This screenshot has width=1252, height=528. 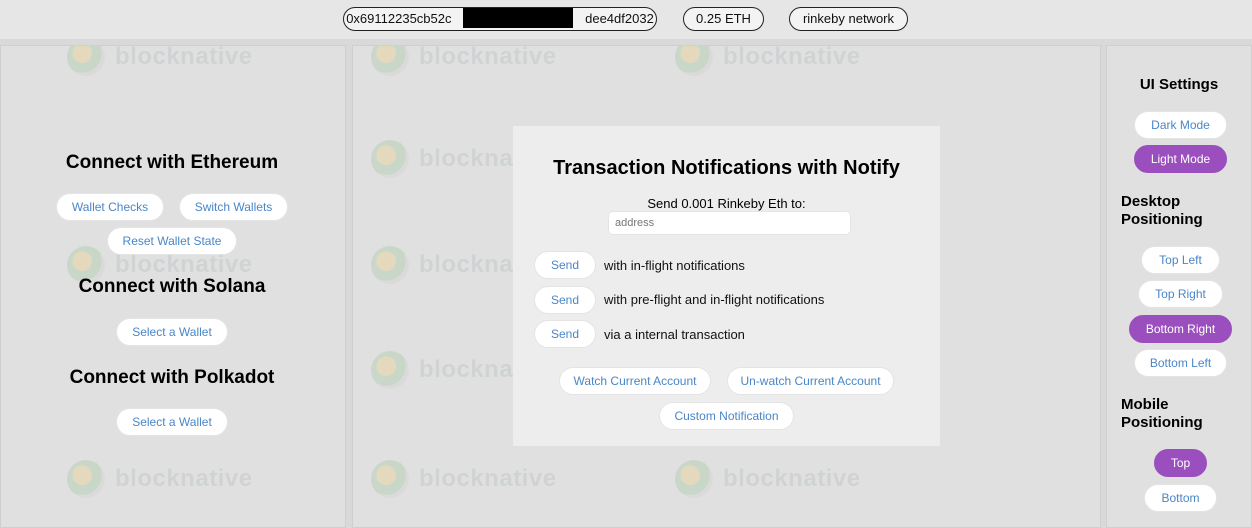 I want to click on mobile-positioning-heading: Mobile Positioning, so click(x=1162, y=413).